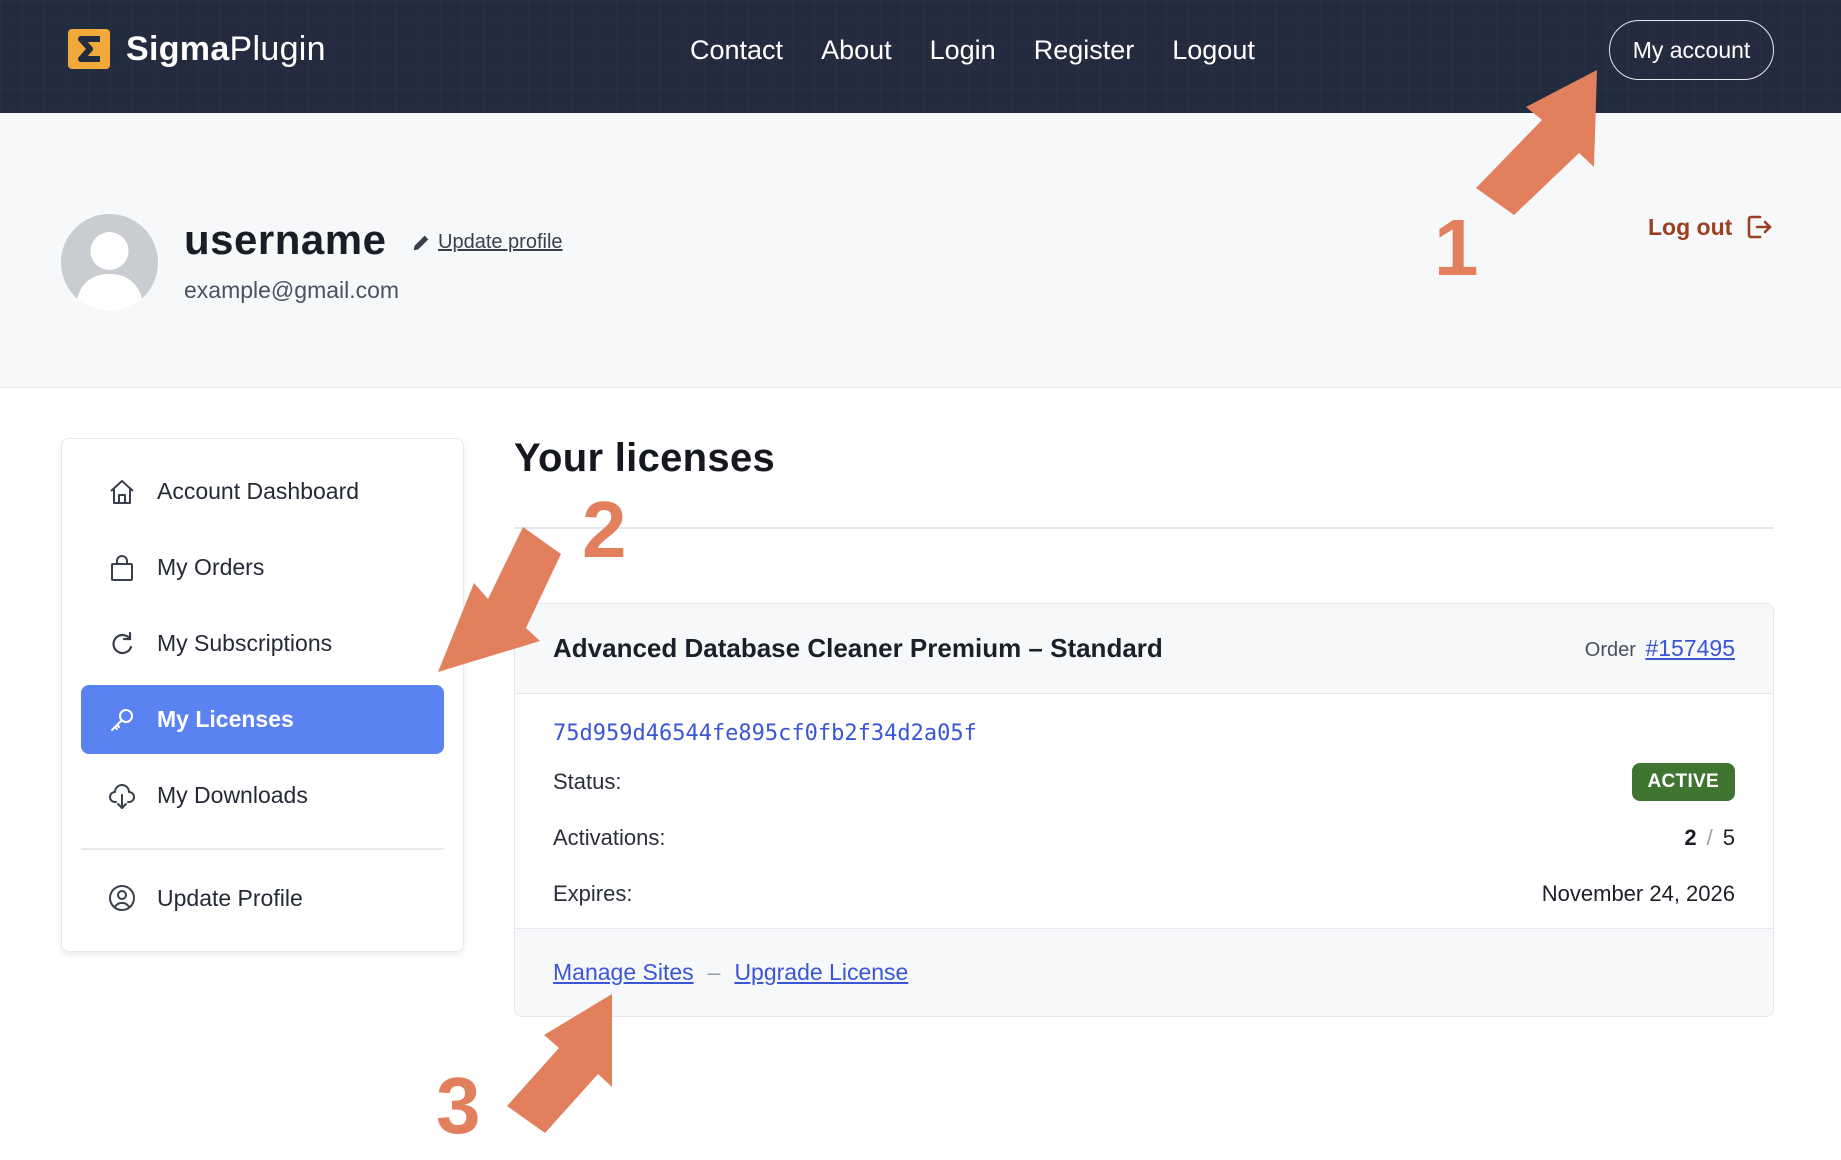 This screenshot has height=1160, width=1841. What do you see at coordinates (285, 239) in the screenshot?
I see `username: username` at bounding box center [285, 239].